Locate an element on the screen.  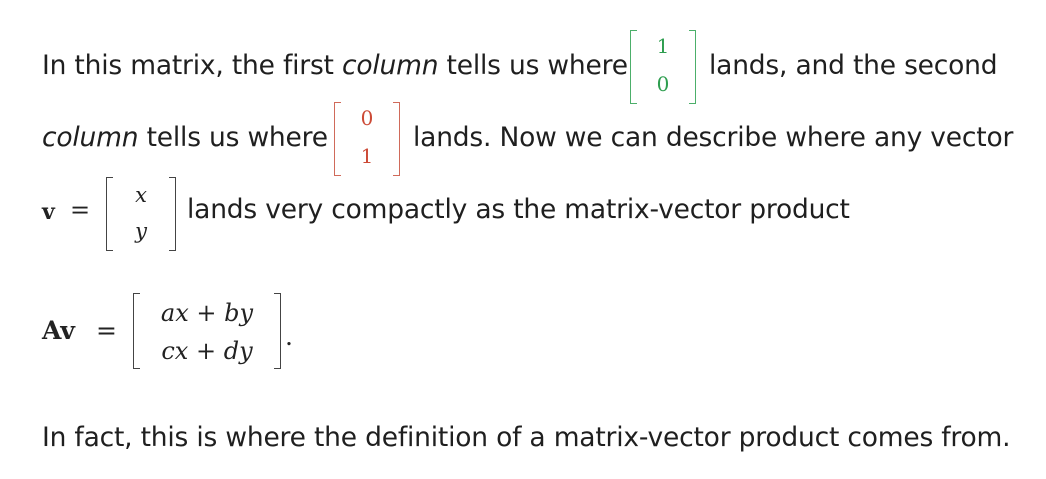
vector-entry-x: x is located at coordinates (141, 195).